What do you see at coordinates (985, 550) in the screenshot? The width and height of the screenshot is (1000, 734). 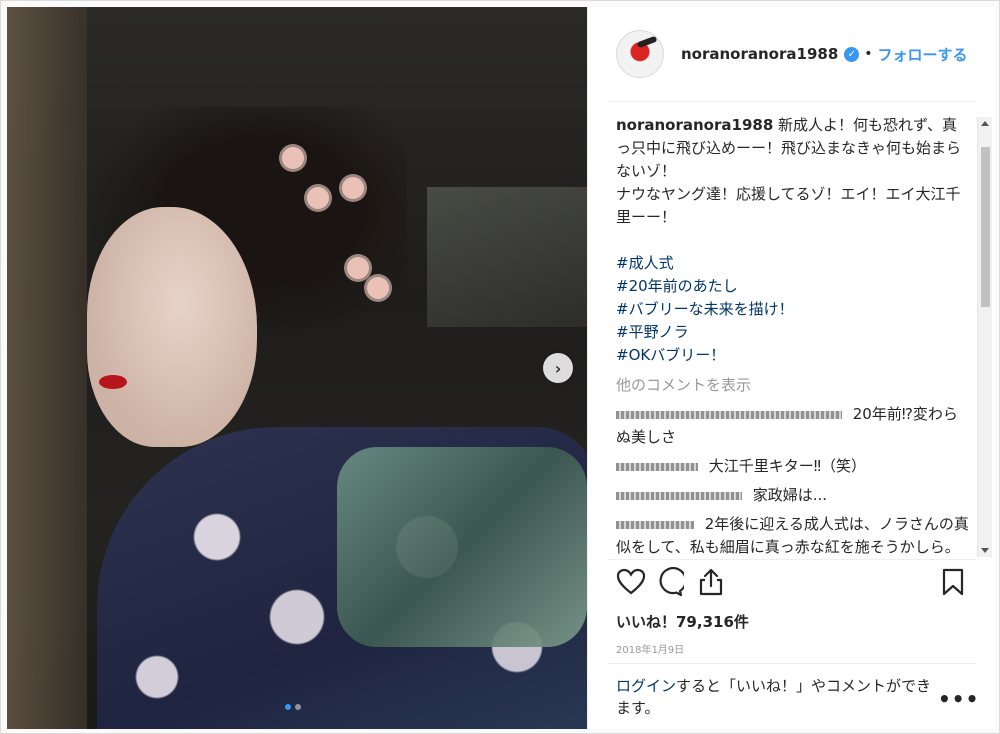 I see `scroll-down-arrow-icon` at bounding box center [985, 550].